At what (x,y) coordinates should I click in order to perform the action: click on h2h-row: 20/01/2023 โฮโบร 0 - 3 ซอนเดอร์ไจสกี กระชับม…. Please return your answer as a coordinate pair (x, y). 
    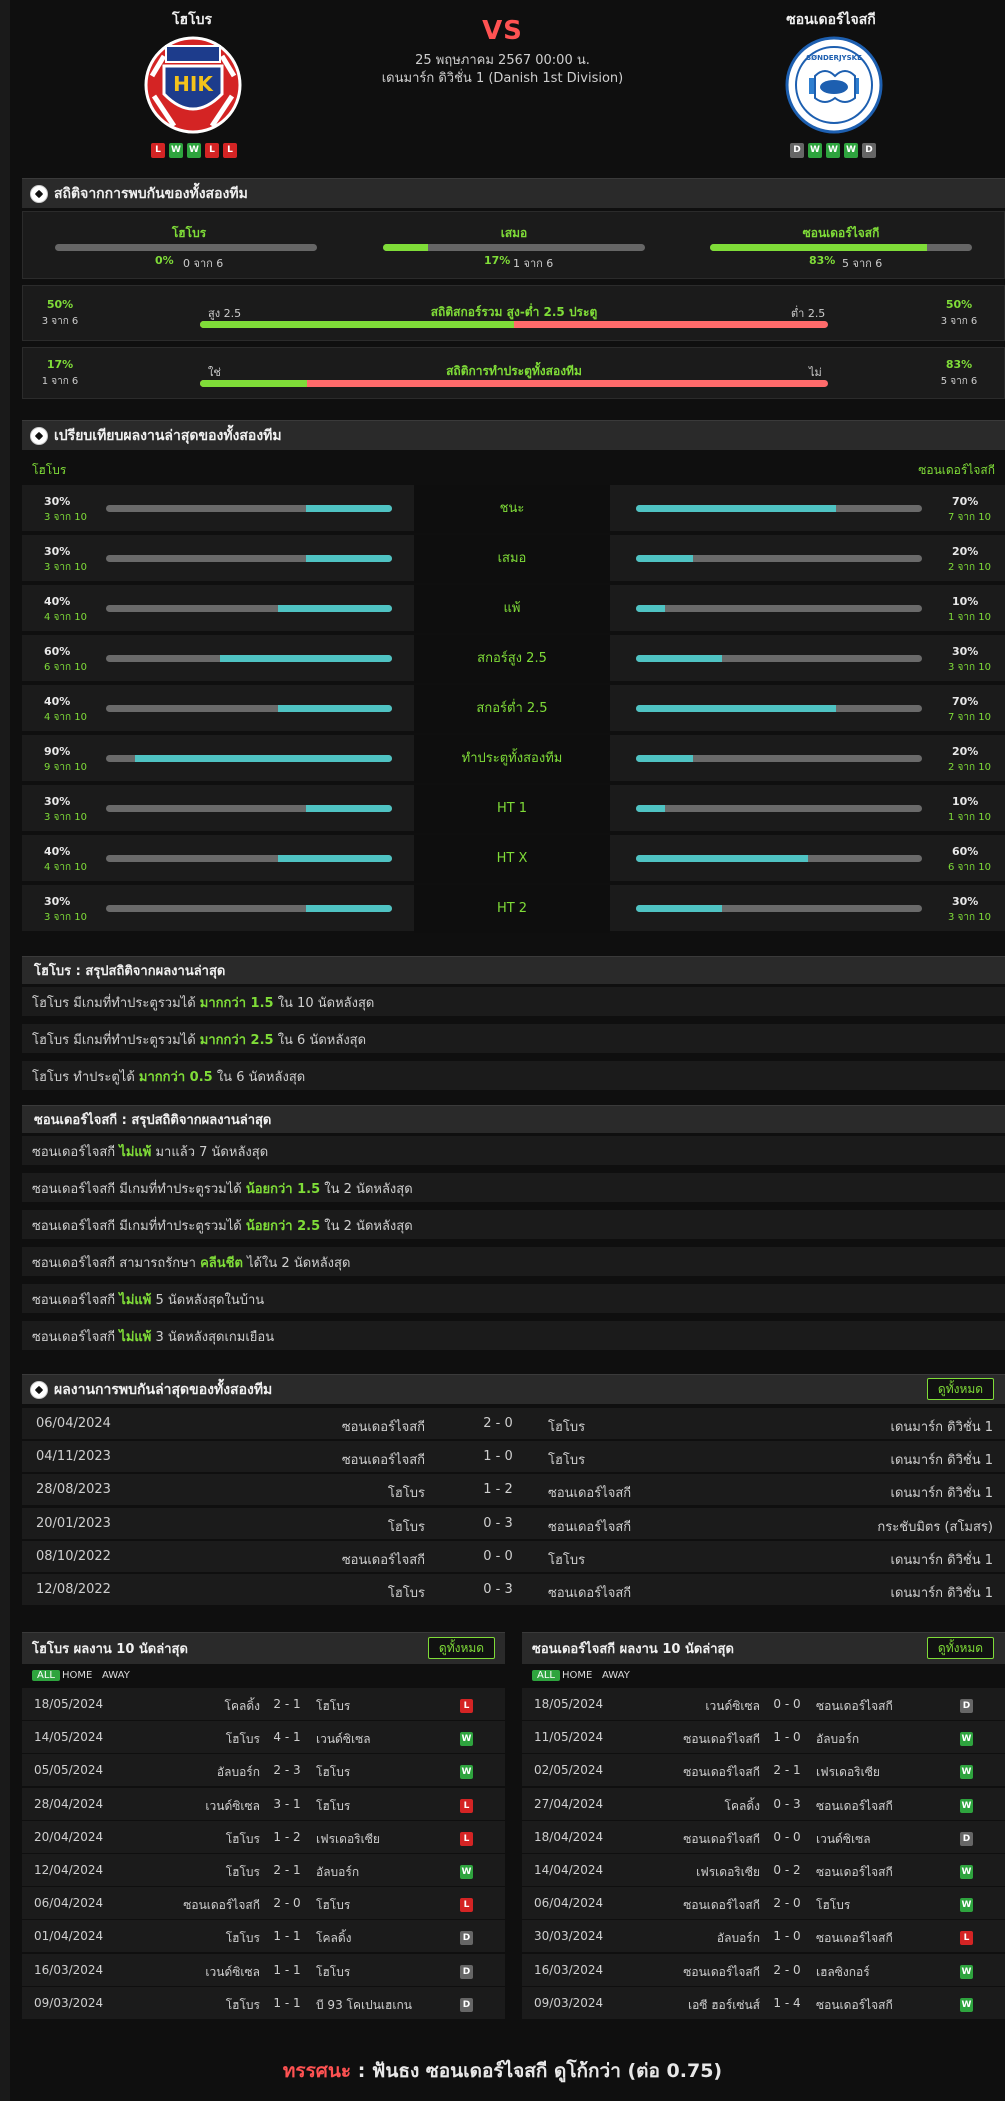
    Looking at the image, I should click on (513, 1523).